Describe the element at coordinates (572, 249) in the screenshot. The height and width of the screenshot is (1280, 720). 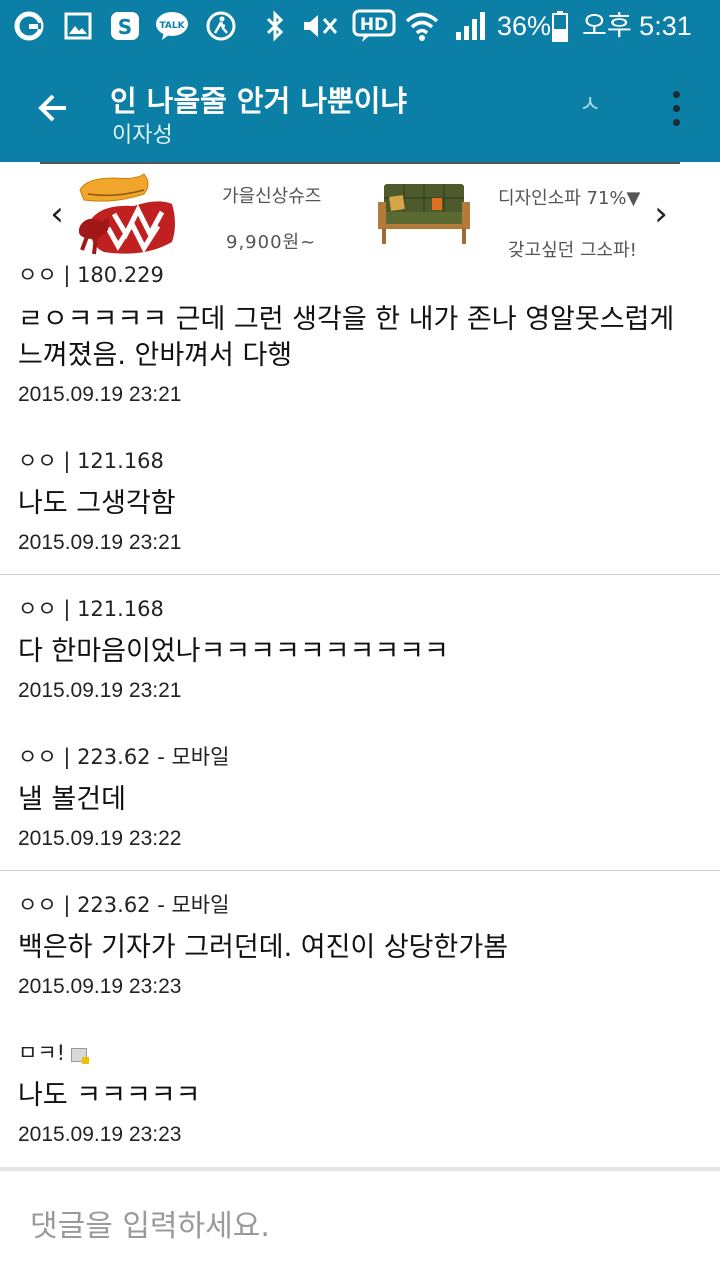
I see `ad-right-caption: 갖고싶던 그소파!` at that location.